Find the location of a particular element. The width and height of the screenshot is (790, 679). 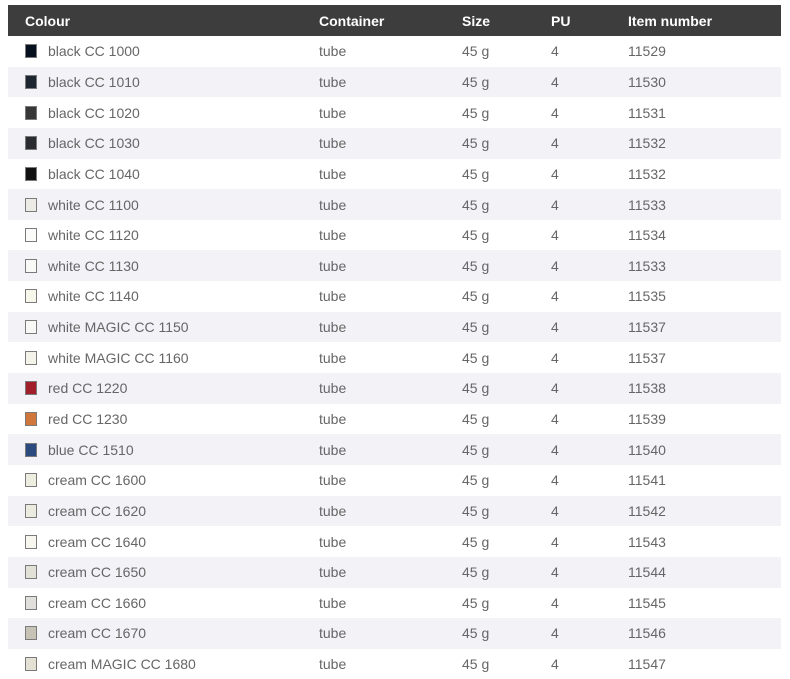

item-number-cell: 11537 is located at coordinates (647, 327).